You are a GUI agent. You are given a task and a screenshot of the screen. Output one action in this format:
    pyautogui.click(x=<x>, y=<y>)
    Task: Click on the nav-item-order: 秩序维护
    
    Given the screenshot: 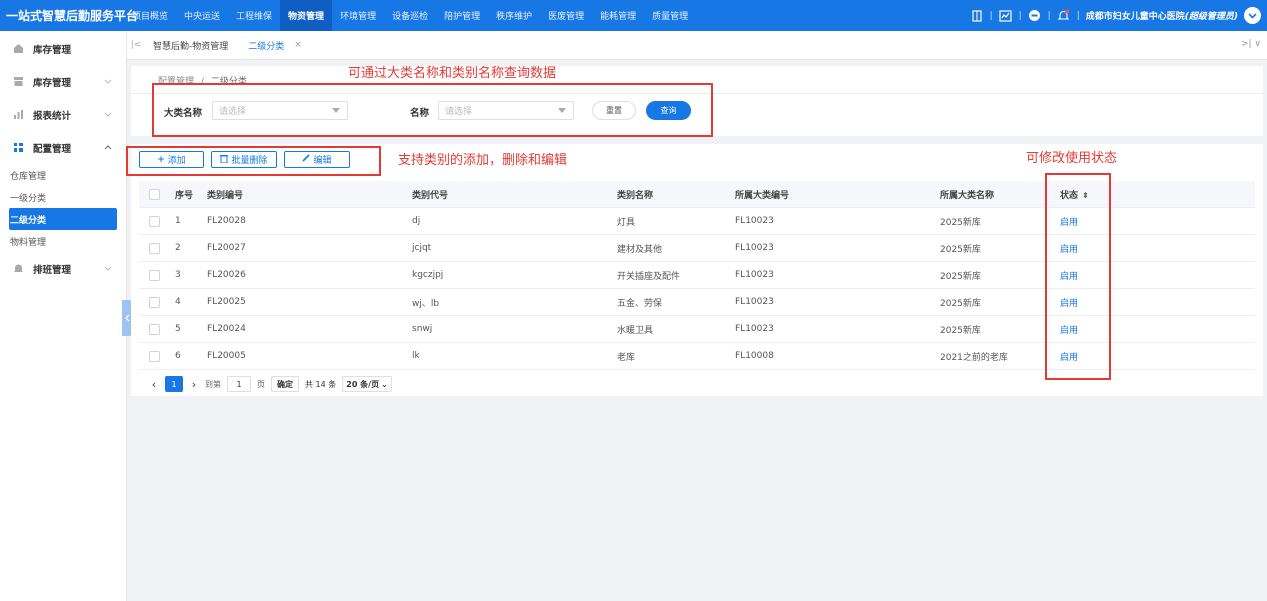 What is the action you would take?
    pyautogui.click(x=514, y=15)
    